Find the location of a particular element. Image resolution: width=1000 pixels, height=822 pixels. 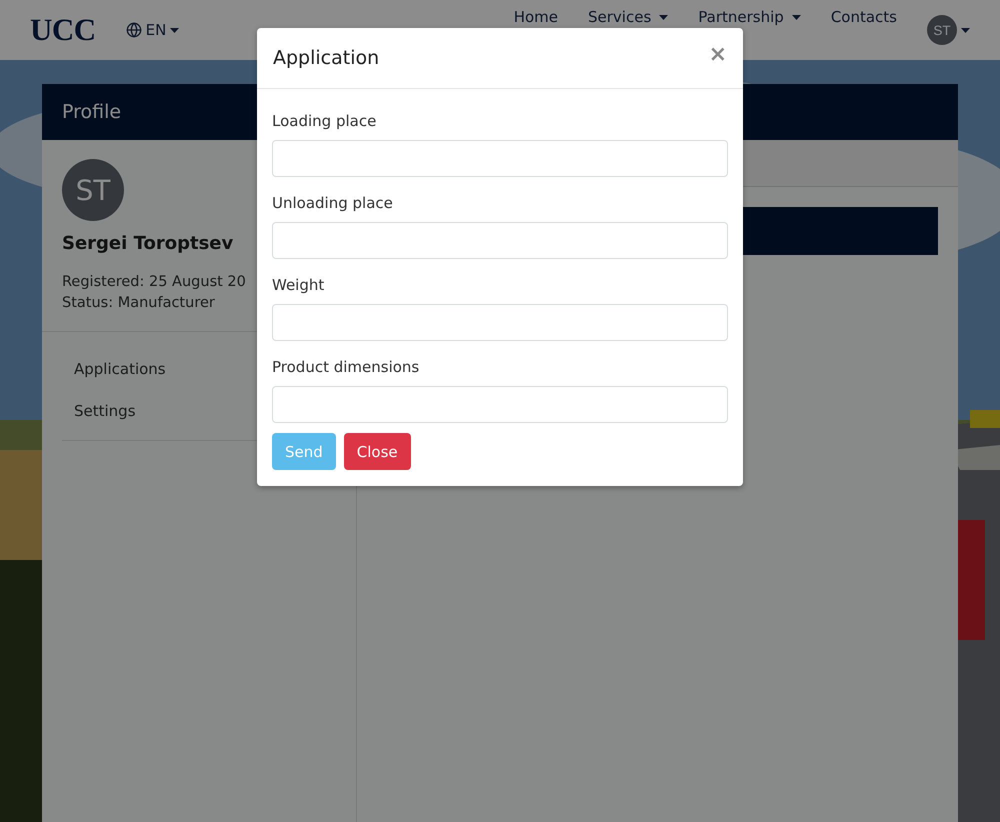

nav-dropdown: Partnership is located at coordinates (749, 17).